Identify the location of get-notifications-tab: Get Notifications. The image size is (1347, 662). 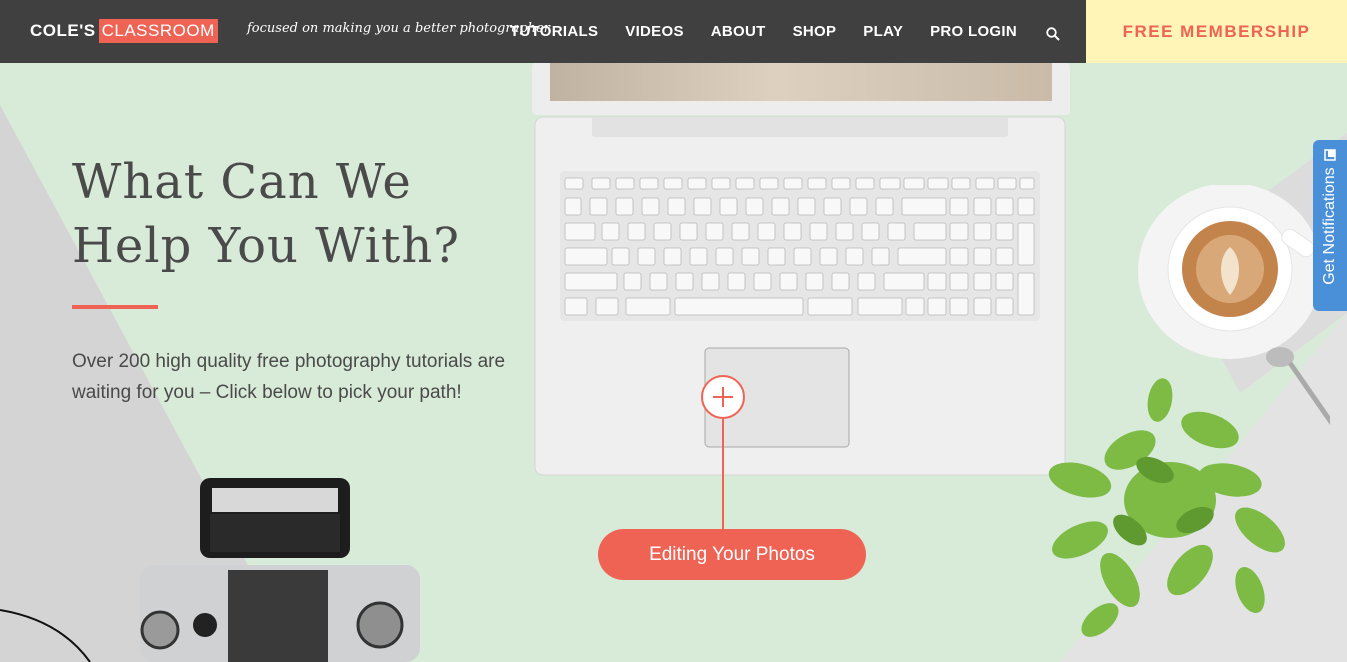
(1330, 225).